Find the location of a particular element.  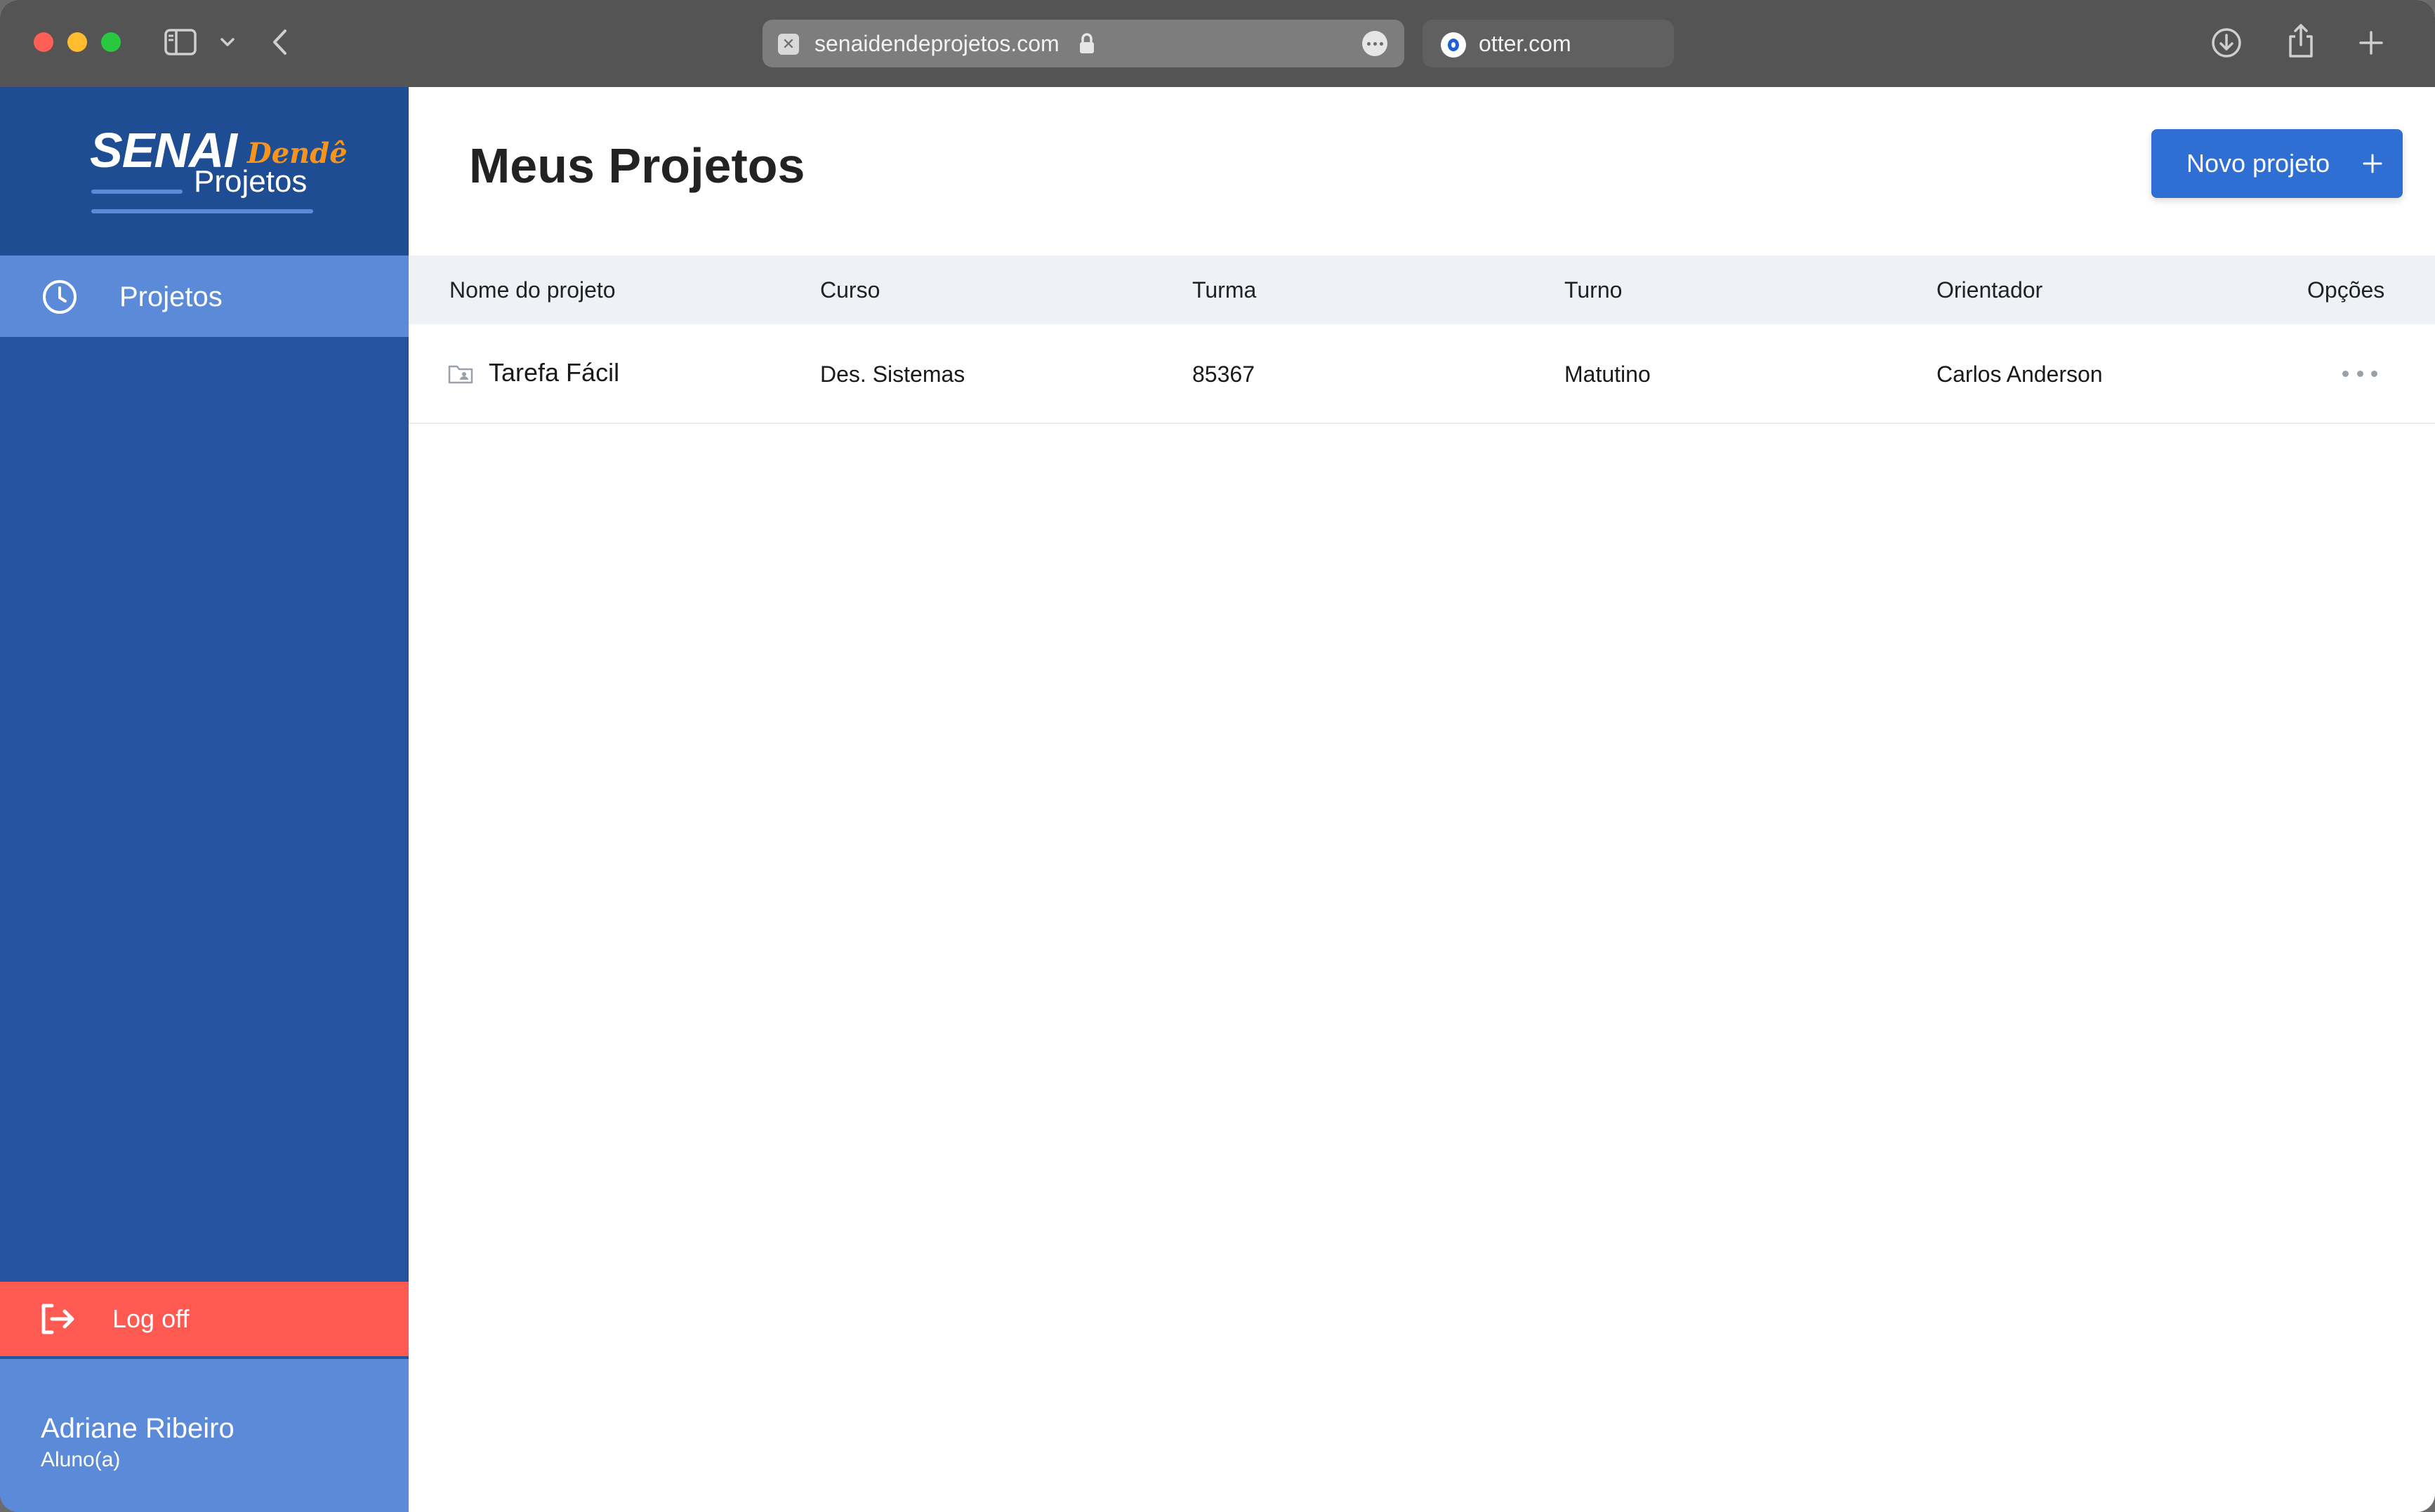

clock-icon is located at coordinates (60, 297).